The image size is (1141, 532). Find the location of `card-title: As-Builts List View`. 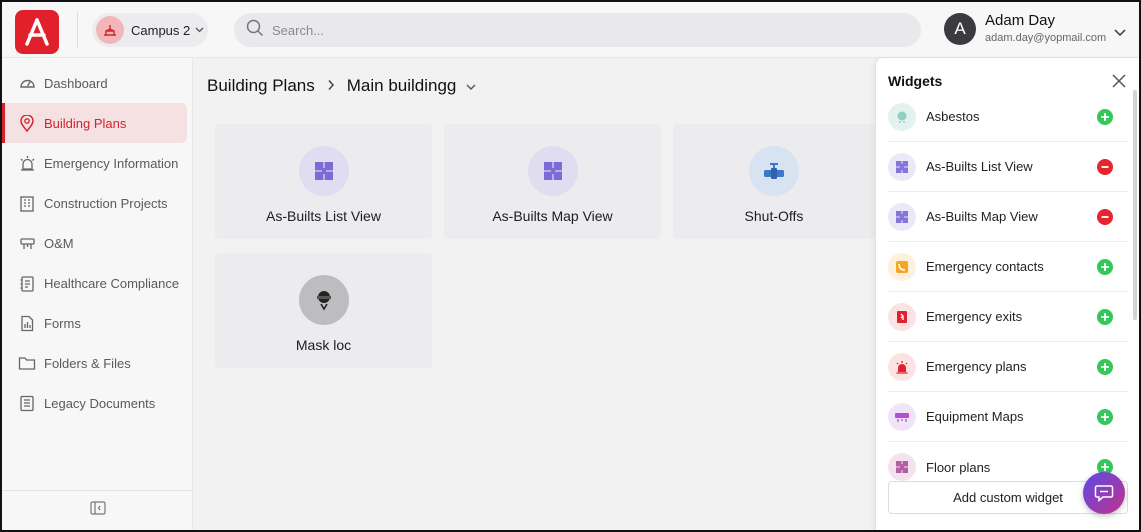

card-title: As-Builts List View is located at coordinates (323, 216).